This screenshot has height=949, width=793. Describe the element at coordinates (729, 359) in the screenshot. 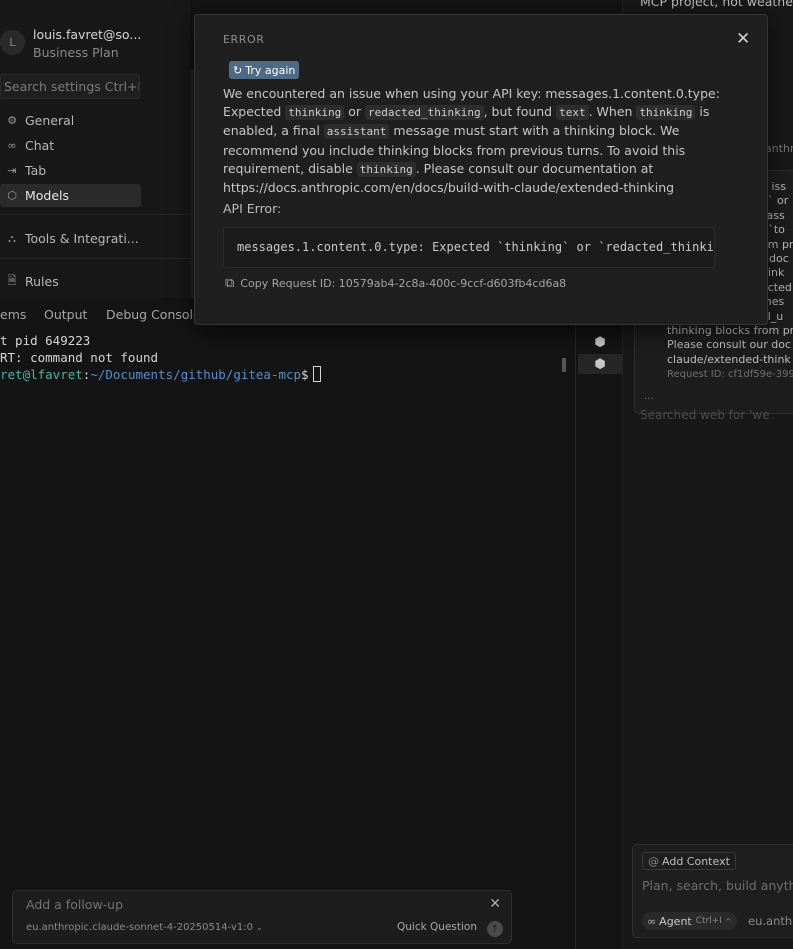

I see `chat-error-line: claude/extended-think` at that location.